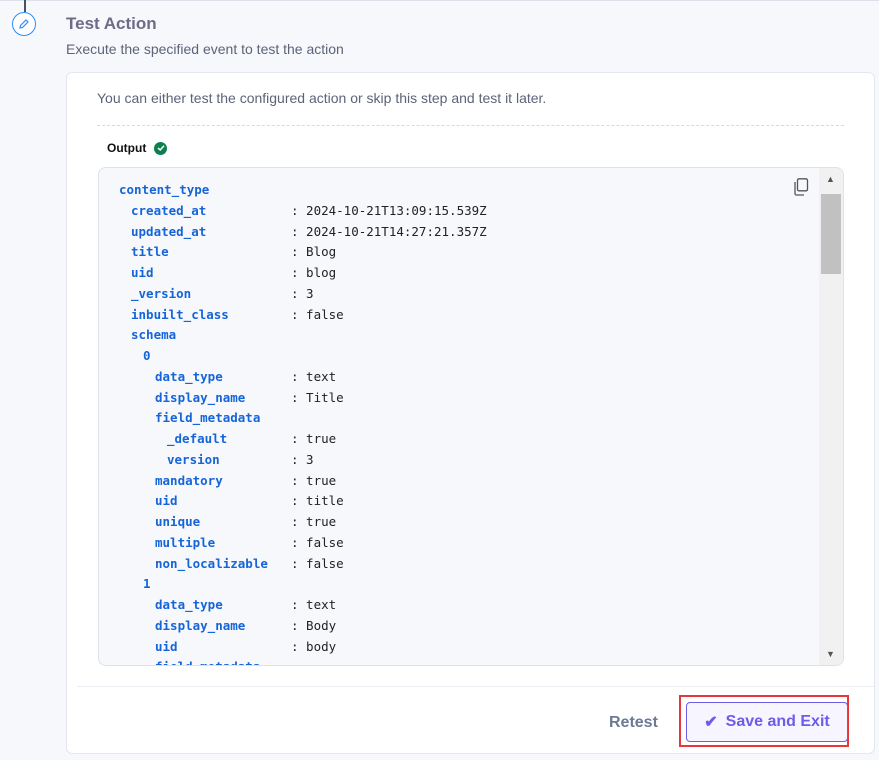 The width and height of the screenshot is (879, 760). Describe the element at coordinates (317, 397) in the screenshot. I see `output-value: : Title` at that location.